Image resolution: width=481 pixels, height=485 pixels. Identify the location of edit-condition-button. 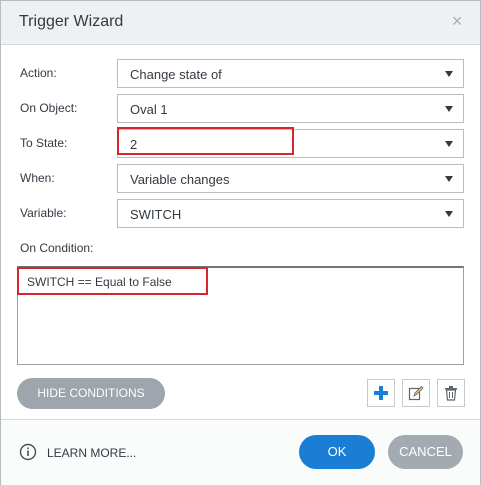
(416, 393).